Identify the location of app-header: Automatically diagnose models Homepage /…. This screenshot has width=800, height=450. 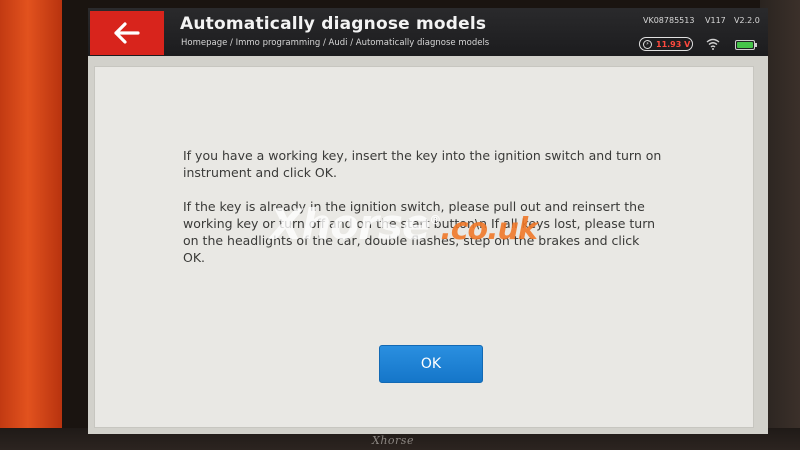
(428, 32).